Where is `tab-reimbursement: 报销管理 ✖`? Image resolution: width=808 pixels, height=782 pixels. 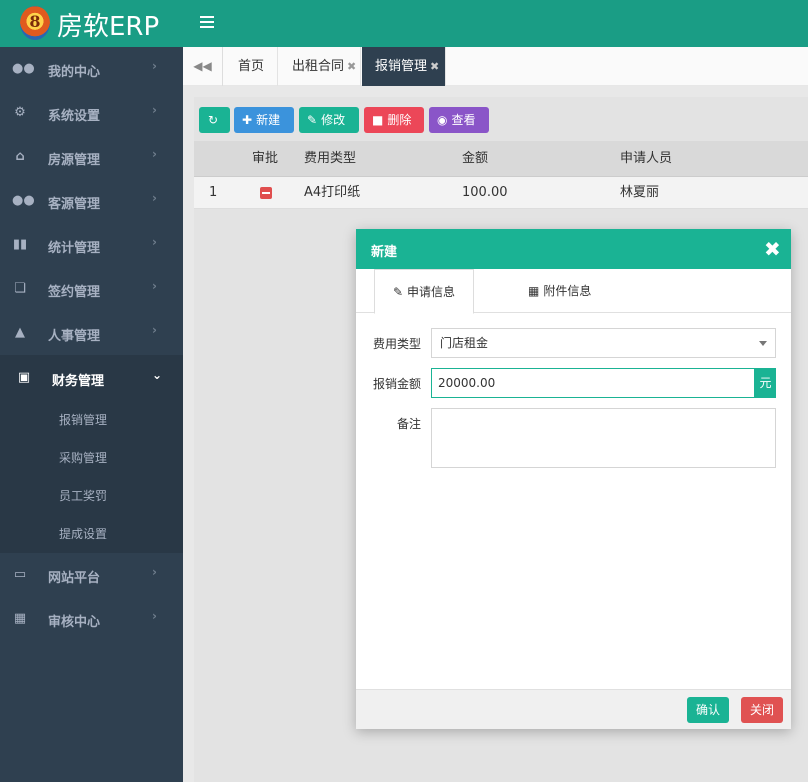 tab-reimbursement: 报销管理 ✖ is located at coordinates (404, 66).